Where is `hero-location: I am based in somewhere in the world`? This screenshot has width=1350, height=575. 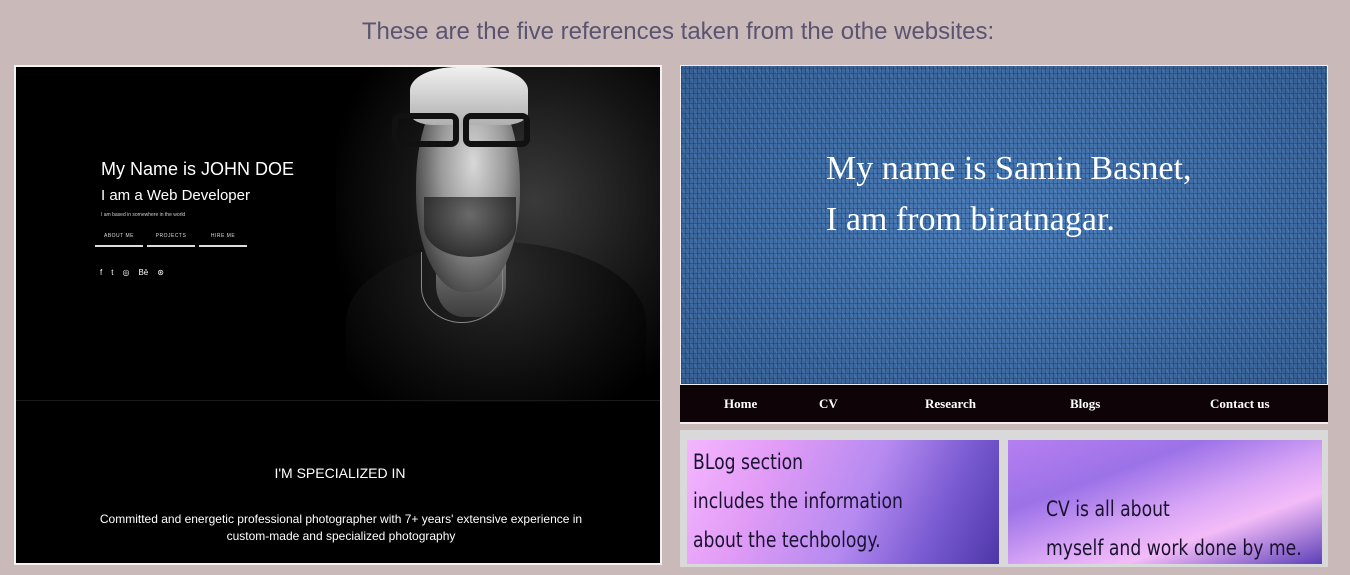 hero-location: I am based in somewhere in the world is located at coordinates (143, 215).